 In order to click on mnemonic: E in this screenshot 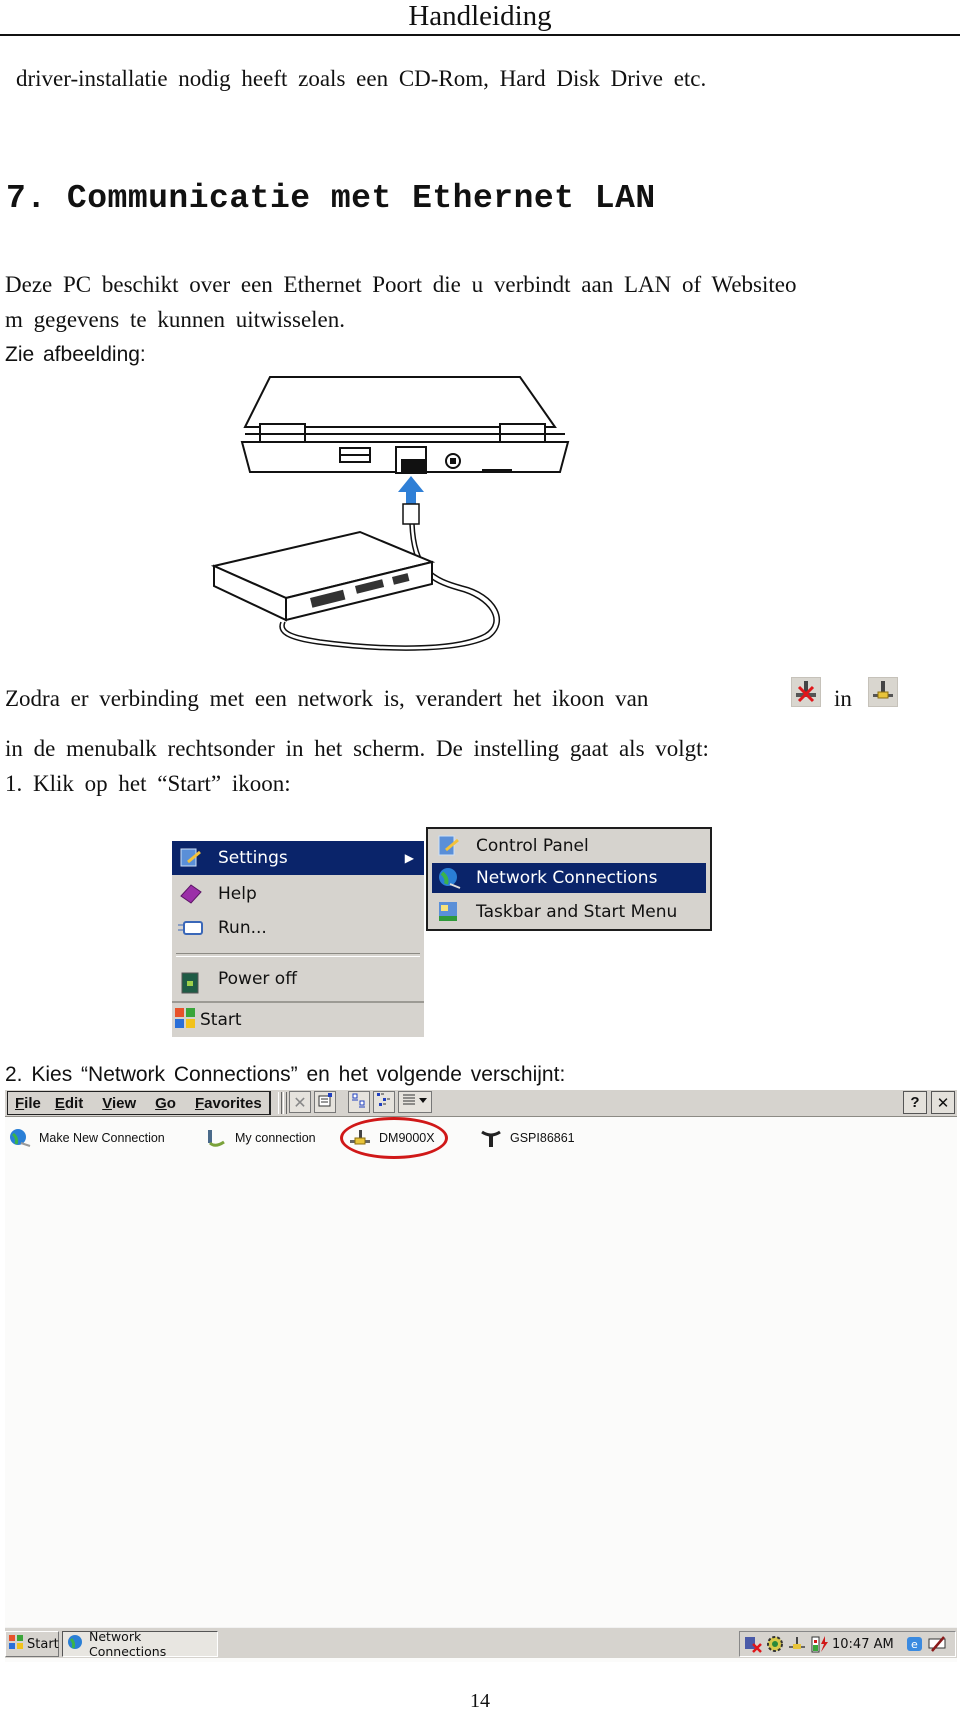, I will do `click(59, 1103)`.